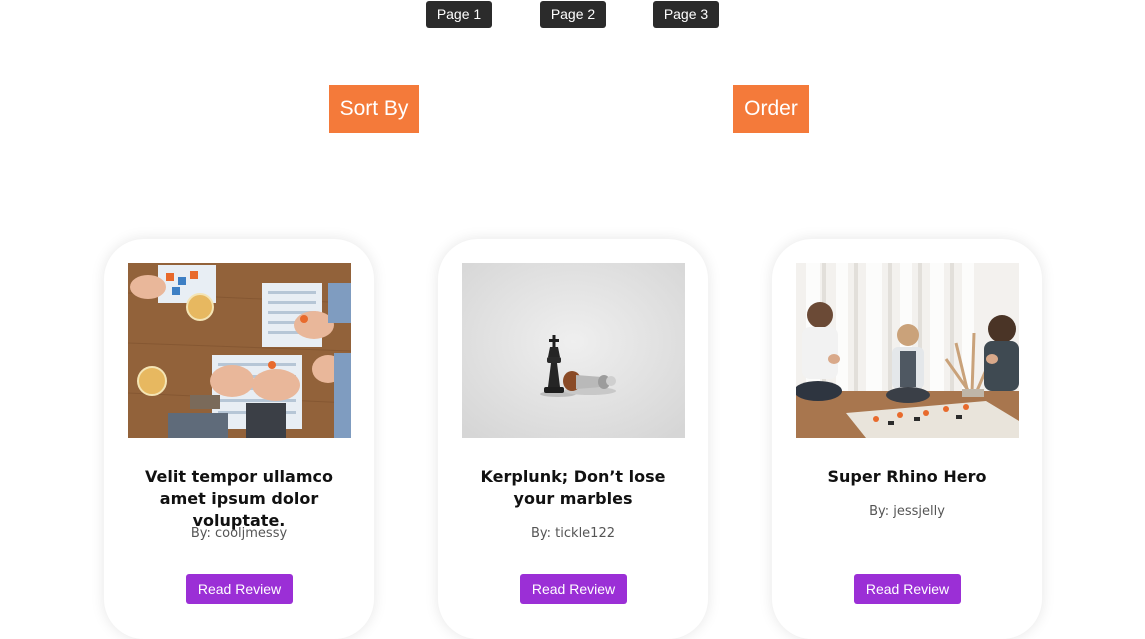 Image resolution: width=1145 pixels, height=639 pixels. What do you see at coordinates (459, 14) in the screenshot?
I see `page-1-button: Page 1` at bounding box center [459, 14].